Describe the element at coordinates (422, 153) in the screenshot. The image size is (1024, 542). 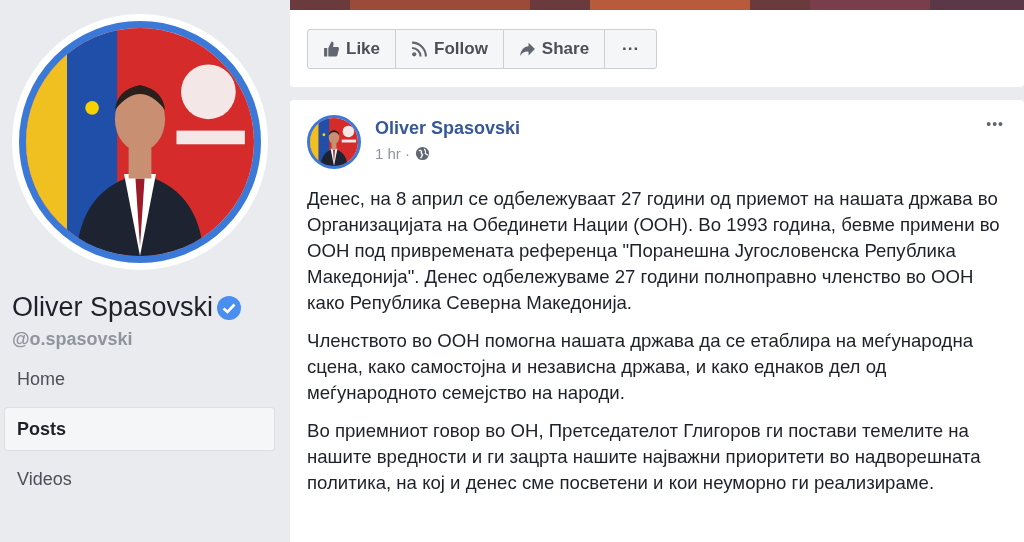
I see `globe-icon` at that location.